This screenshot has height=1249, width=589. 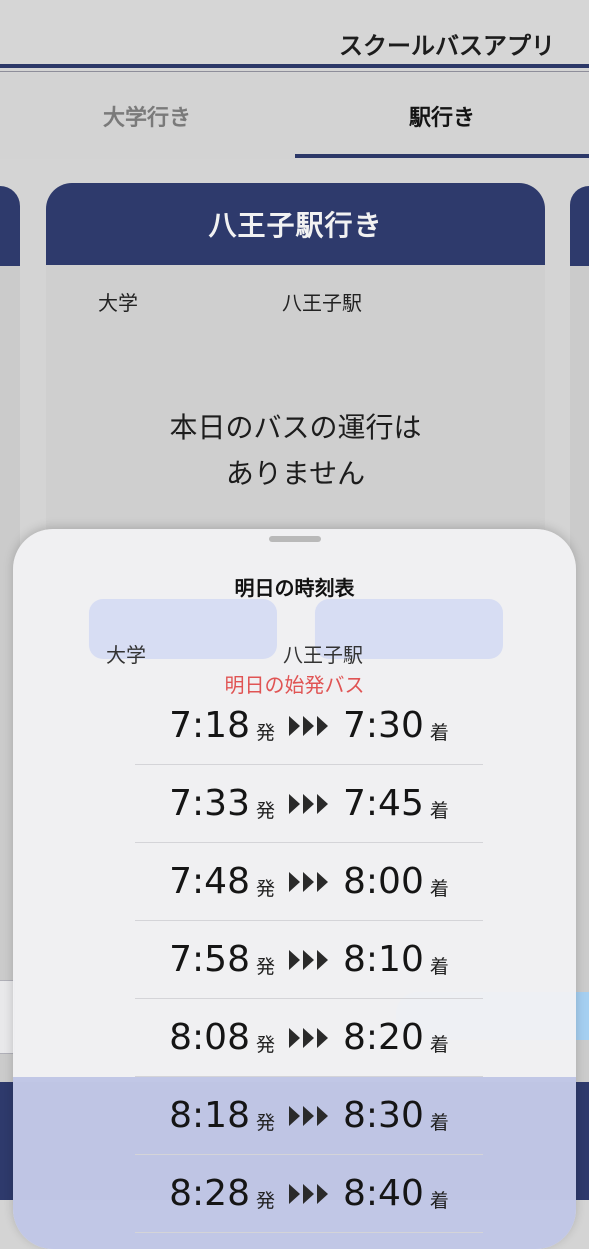 I want to click on sheet-to-label: 八王子駅, so click(x=323, y=655).